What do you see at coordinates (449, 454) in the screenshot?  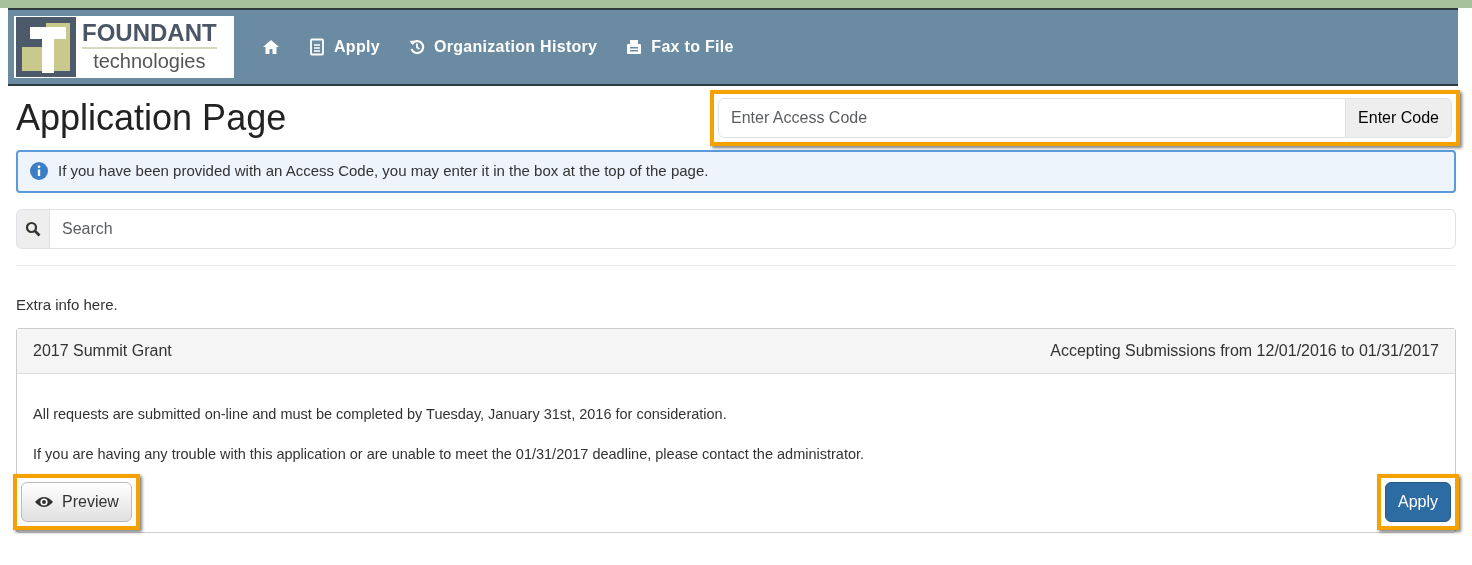 I see `paragraph: If you are having any trouble with this application or are unable to meet the 01/31/2017 deadline, please contact the administrator.` at bounding box center [449, 454].